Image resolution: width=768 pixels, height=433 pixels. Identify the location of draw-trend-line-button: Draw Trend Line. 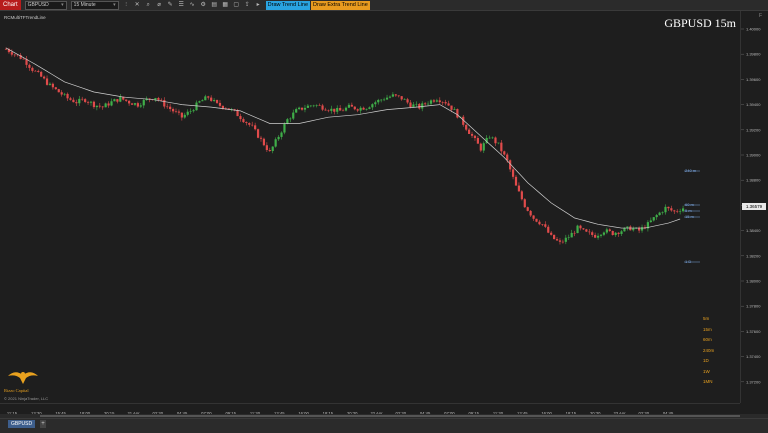
(288, 5).